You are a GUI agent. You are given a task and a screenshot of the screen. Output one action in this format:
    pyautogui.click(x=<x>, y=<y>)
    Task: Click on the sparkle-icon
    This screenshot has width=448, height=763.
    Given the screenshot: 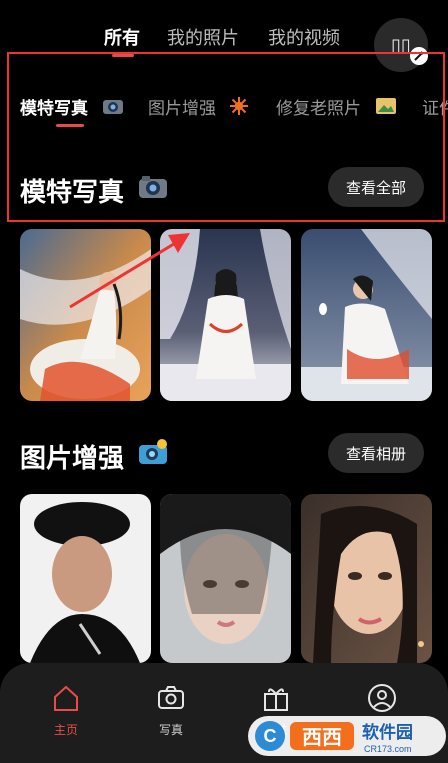 What is the action you would take?
    pyautogui.click(x=239, y=106)
    